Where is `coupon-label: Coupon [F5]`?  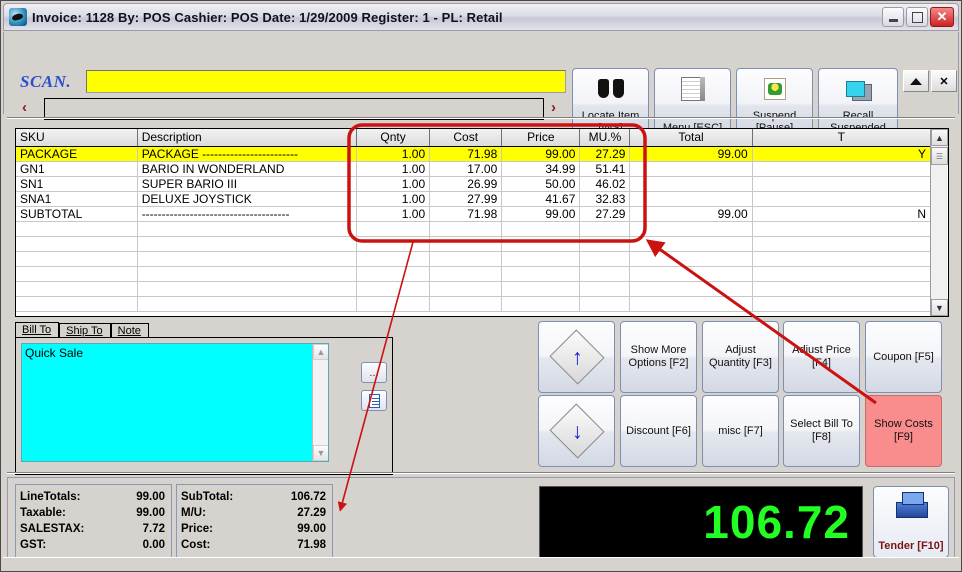 coupon-label: Coupon [F5] is located at coordinates (903, 356).